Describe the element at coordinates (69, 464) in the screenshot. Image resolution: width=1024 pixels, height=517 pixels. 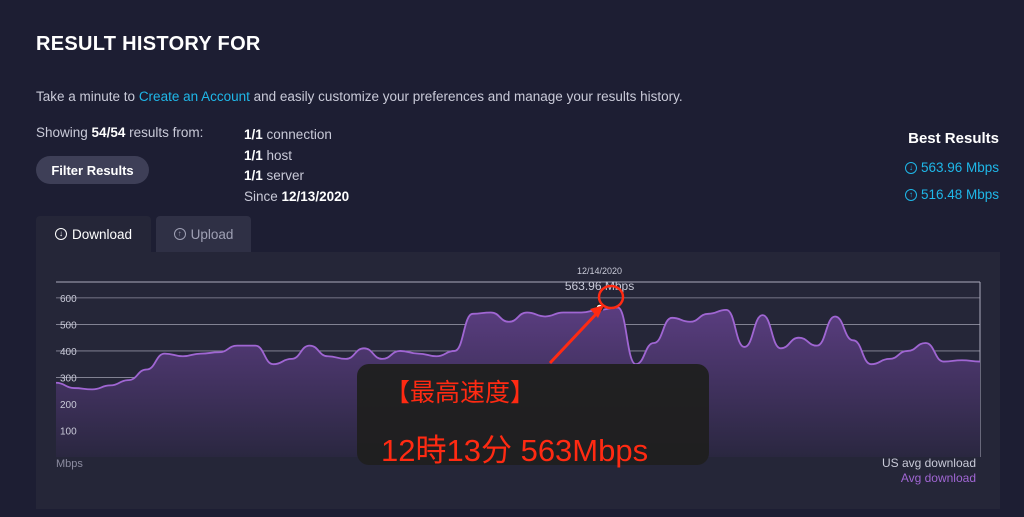
I see `y-axis-unit: Mbps` at that location.